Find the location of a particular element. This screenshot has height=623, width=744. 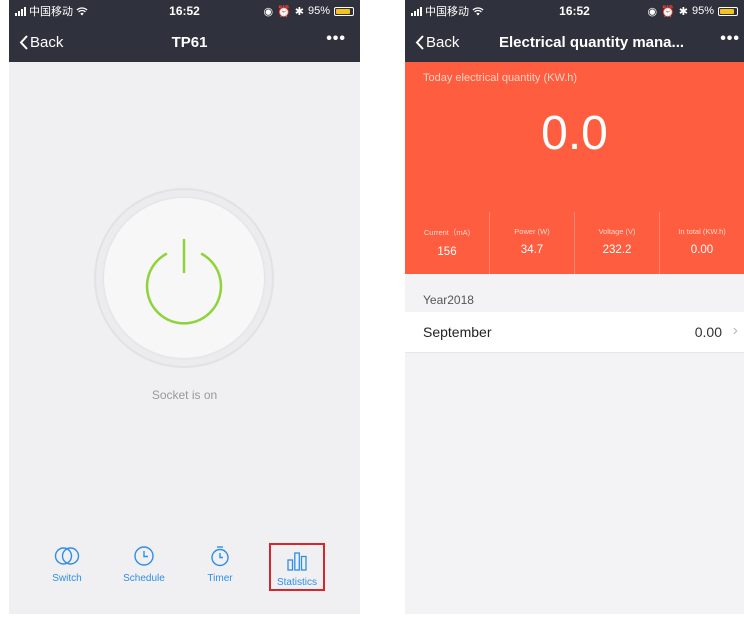

list-item: September 0.00 › is located at coordinates (574, 332).